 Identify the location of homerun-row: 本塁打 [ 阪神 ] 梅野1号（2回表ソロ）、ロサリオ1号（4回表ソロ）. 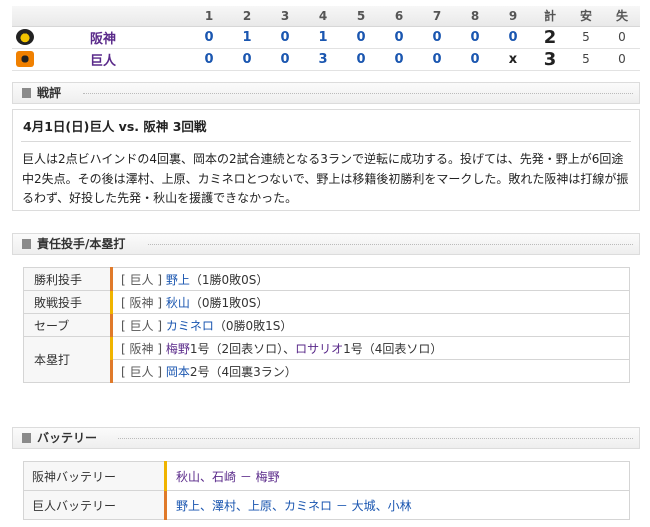
(326, 359).